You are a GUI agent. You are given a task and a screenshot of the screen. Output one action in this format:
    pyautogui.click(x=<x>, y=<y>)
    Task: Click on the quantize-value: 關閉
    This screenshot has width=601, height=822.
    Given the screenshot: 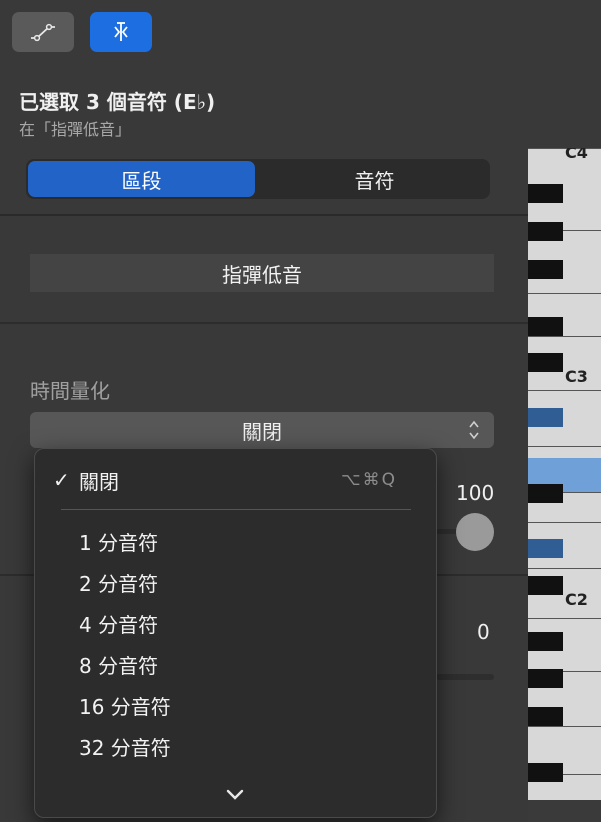 What is the action you would take?
    pyautogui.click(x=262, y=431)
    